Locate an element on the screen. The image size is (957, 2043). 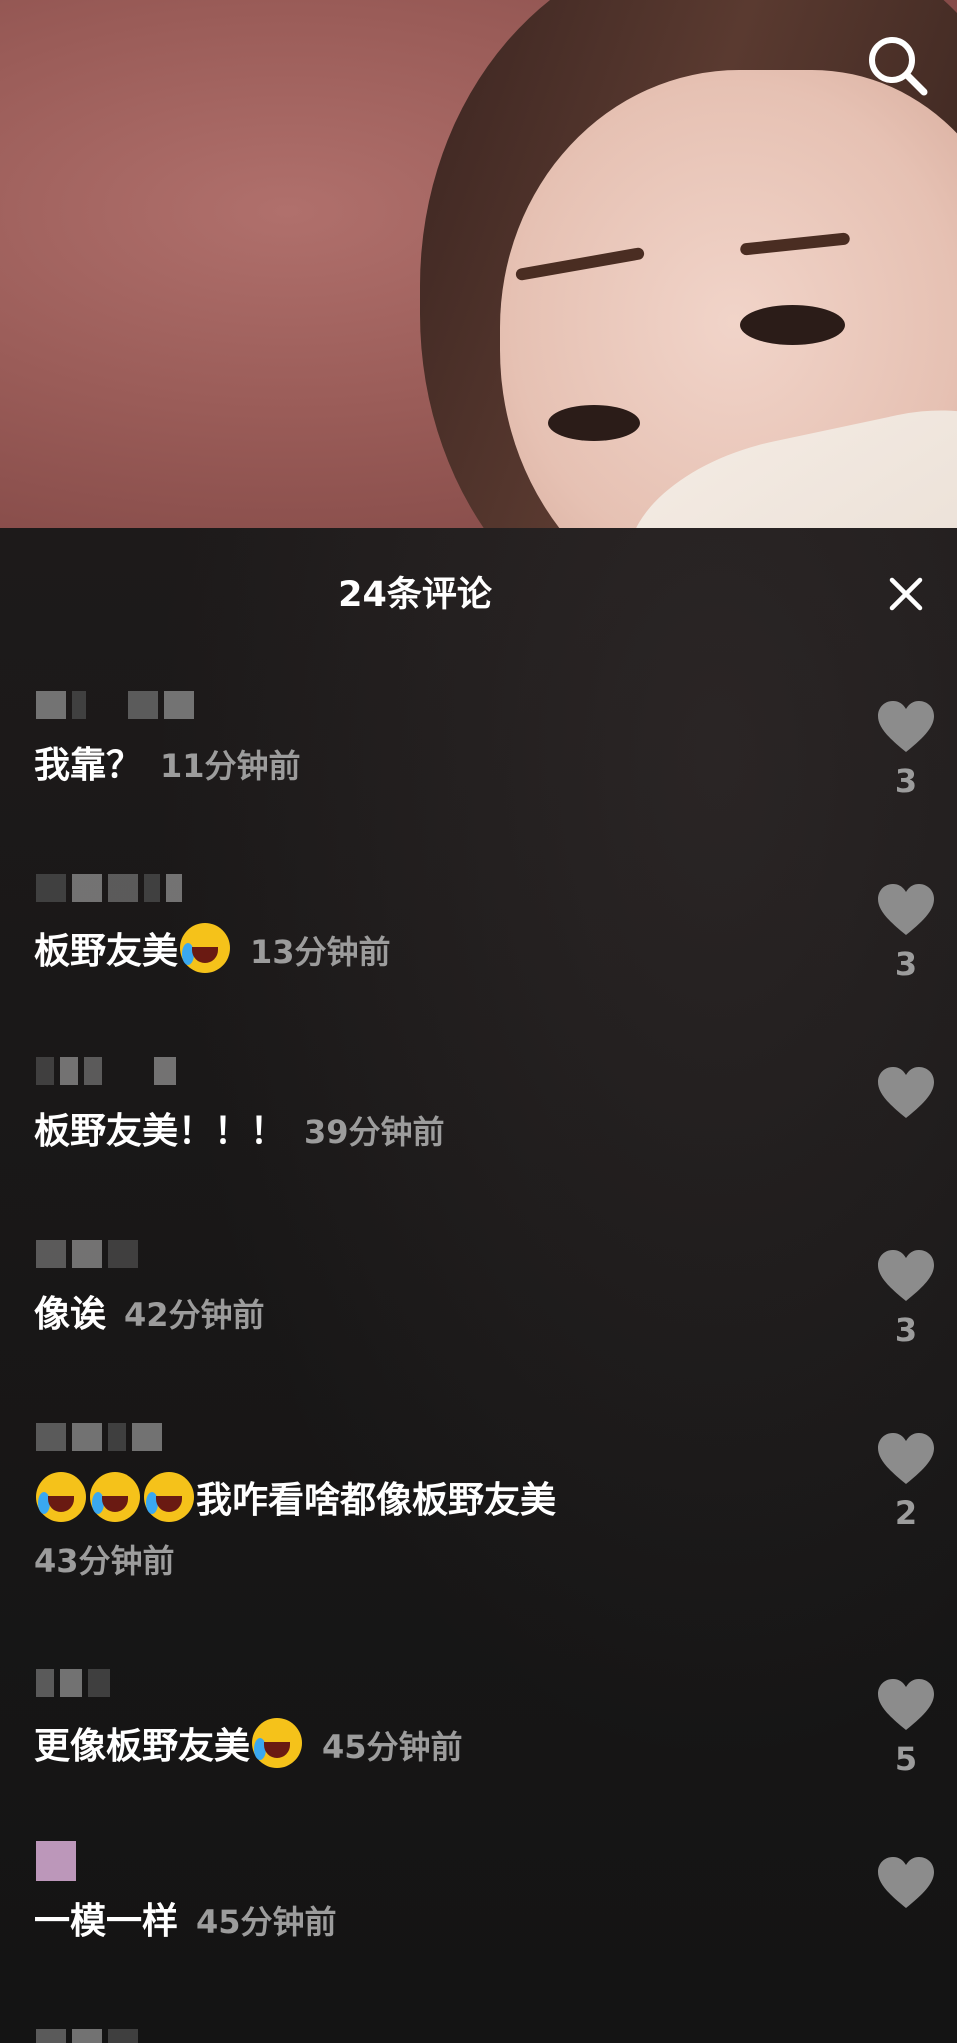
comment-text: 板野友美！！！ 39分钟前 is located at coordinates (444, 1132).